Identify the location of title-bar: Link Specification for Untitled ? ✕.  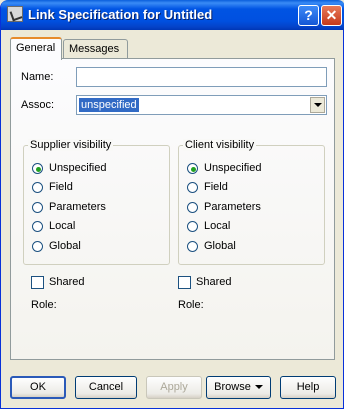
(172, 15).